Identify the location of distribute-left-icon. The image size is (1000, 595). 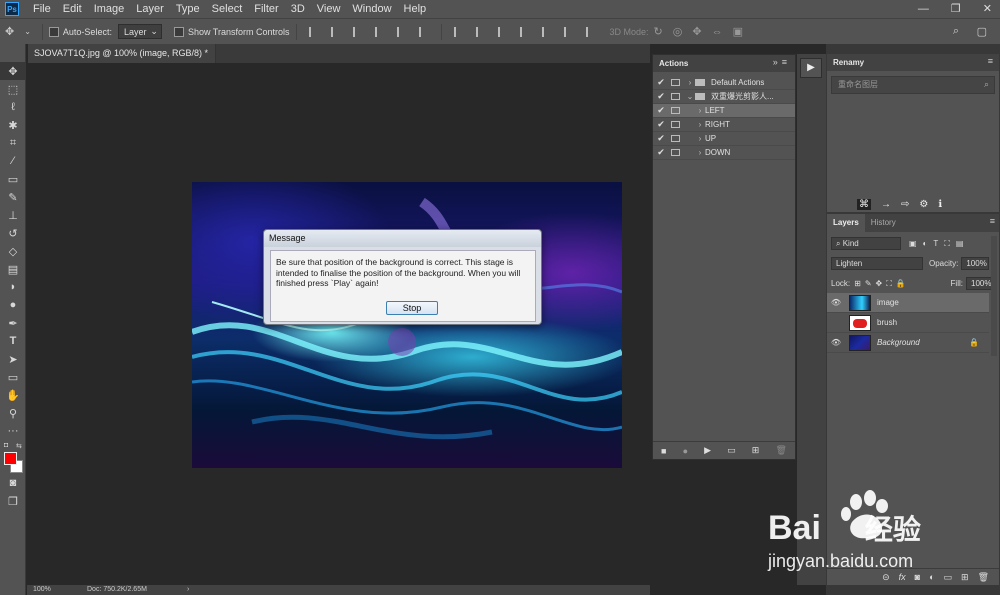
(524, 31).